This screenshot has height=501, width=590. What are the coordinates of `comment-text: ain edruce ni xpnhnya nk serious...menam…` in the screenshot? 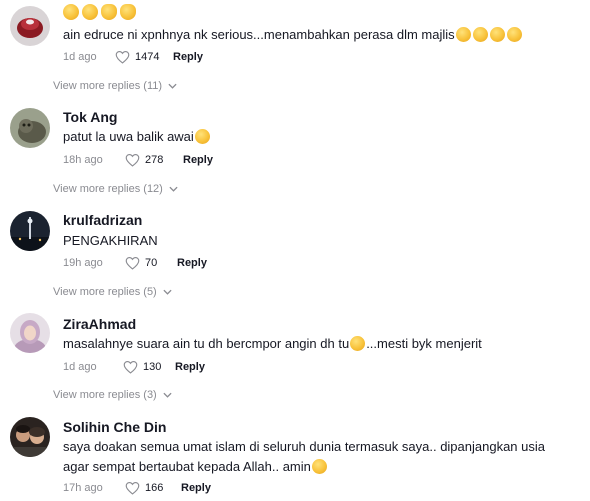 It's located at (318, 35).